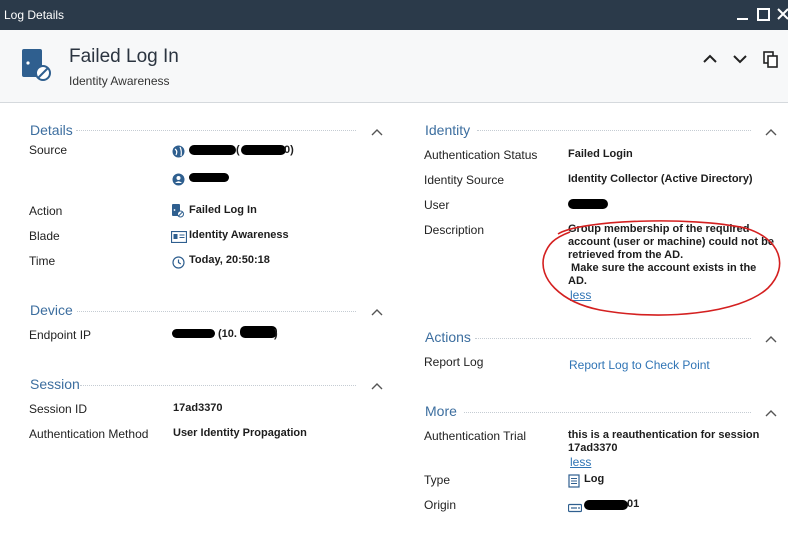  I want to click on endpoint-ip-close: ), so click(276, 334).